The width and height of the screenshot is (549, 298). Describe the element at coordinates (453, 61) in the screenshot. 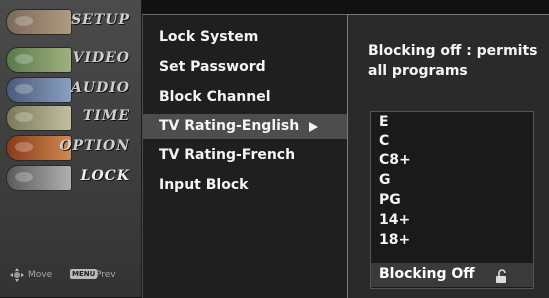

I see `help-text: Blocking off : permits all programs` at that location.